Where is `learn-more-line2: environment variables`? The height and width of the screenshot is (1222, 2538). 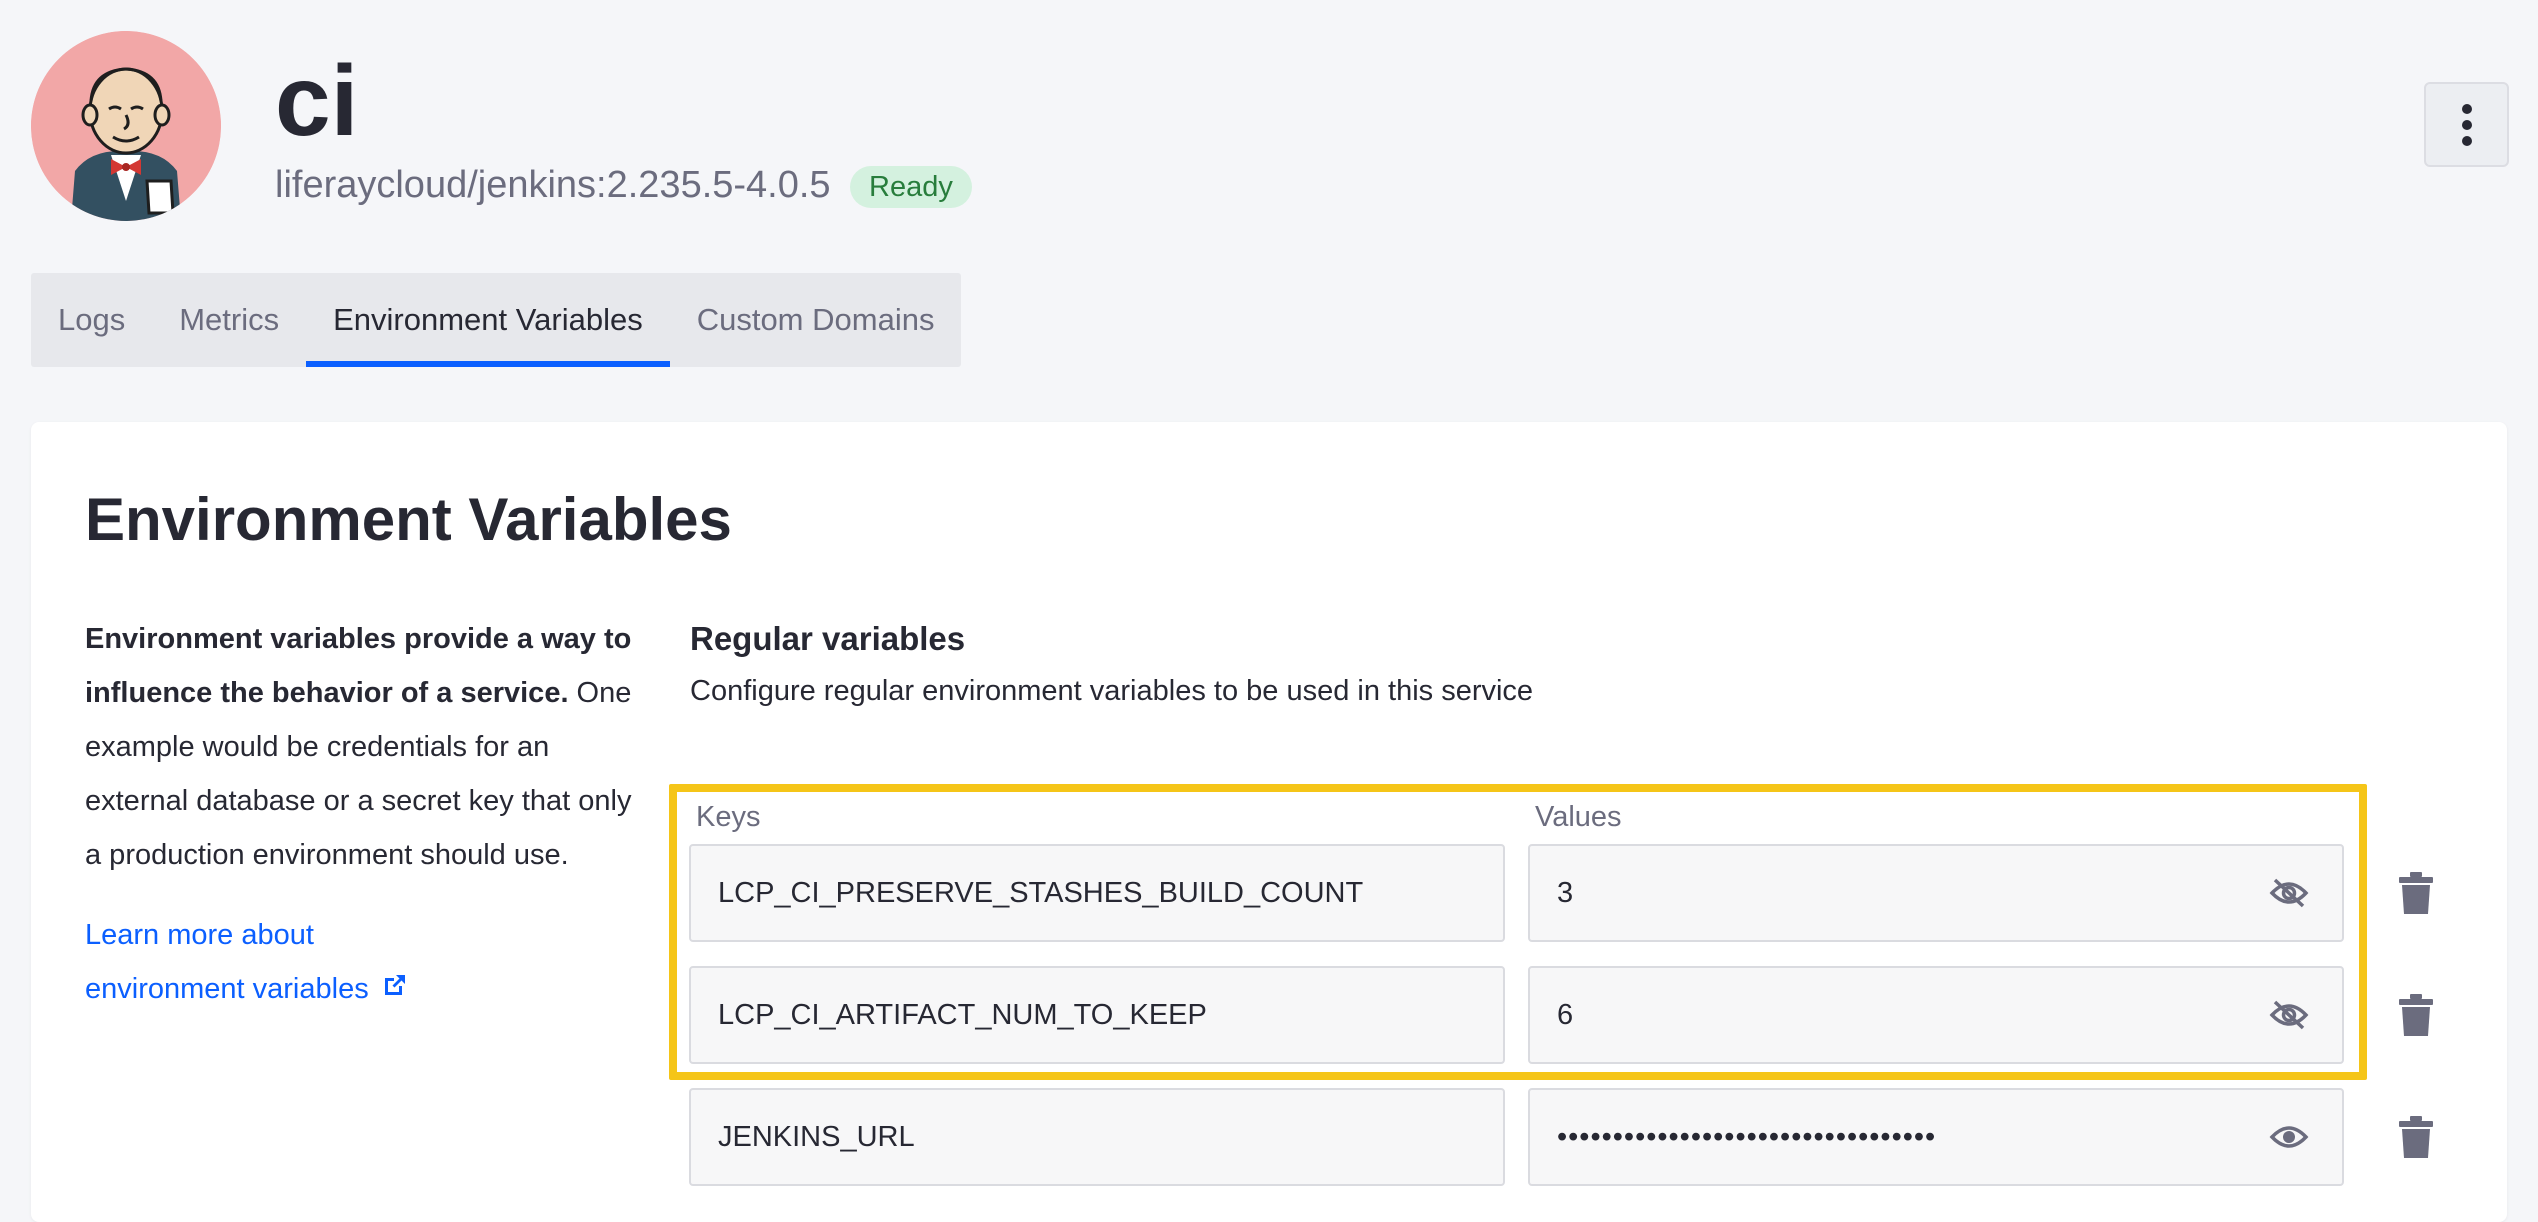 learn-more-line2: environment variables is located at coordinates (227, 989).